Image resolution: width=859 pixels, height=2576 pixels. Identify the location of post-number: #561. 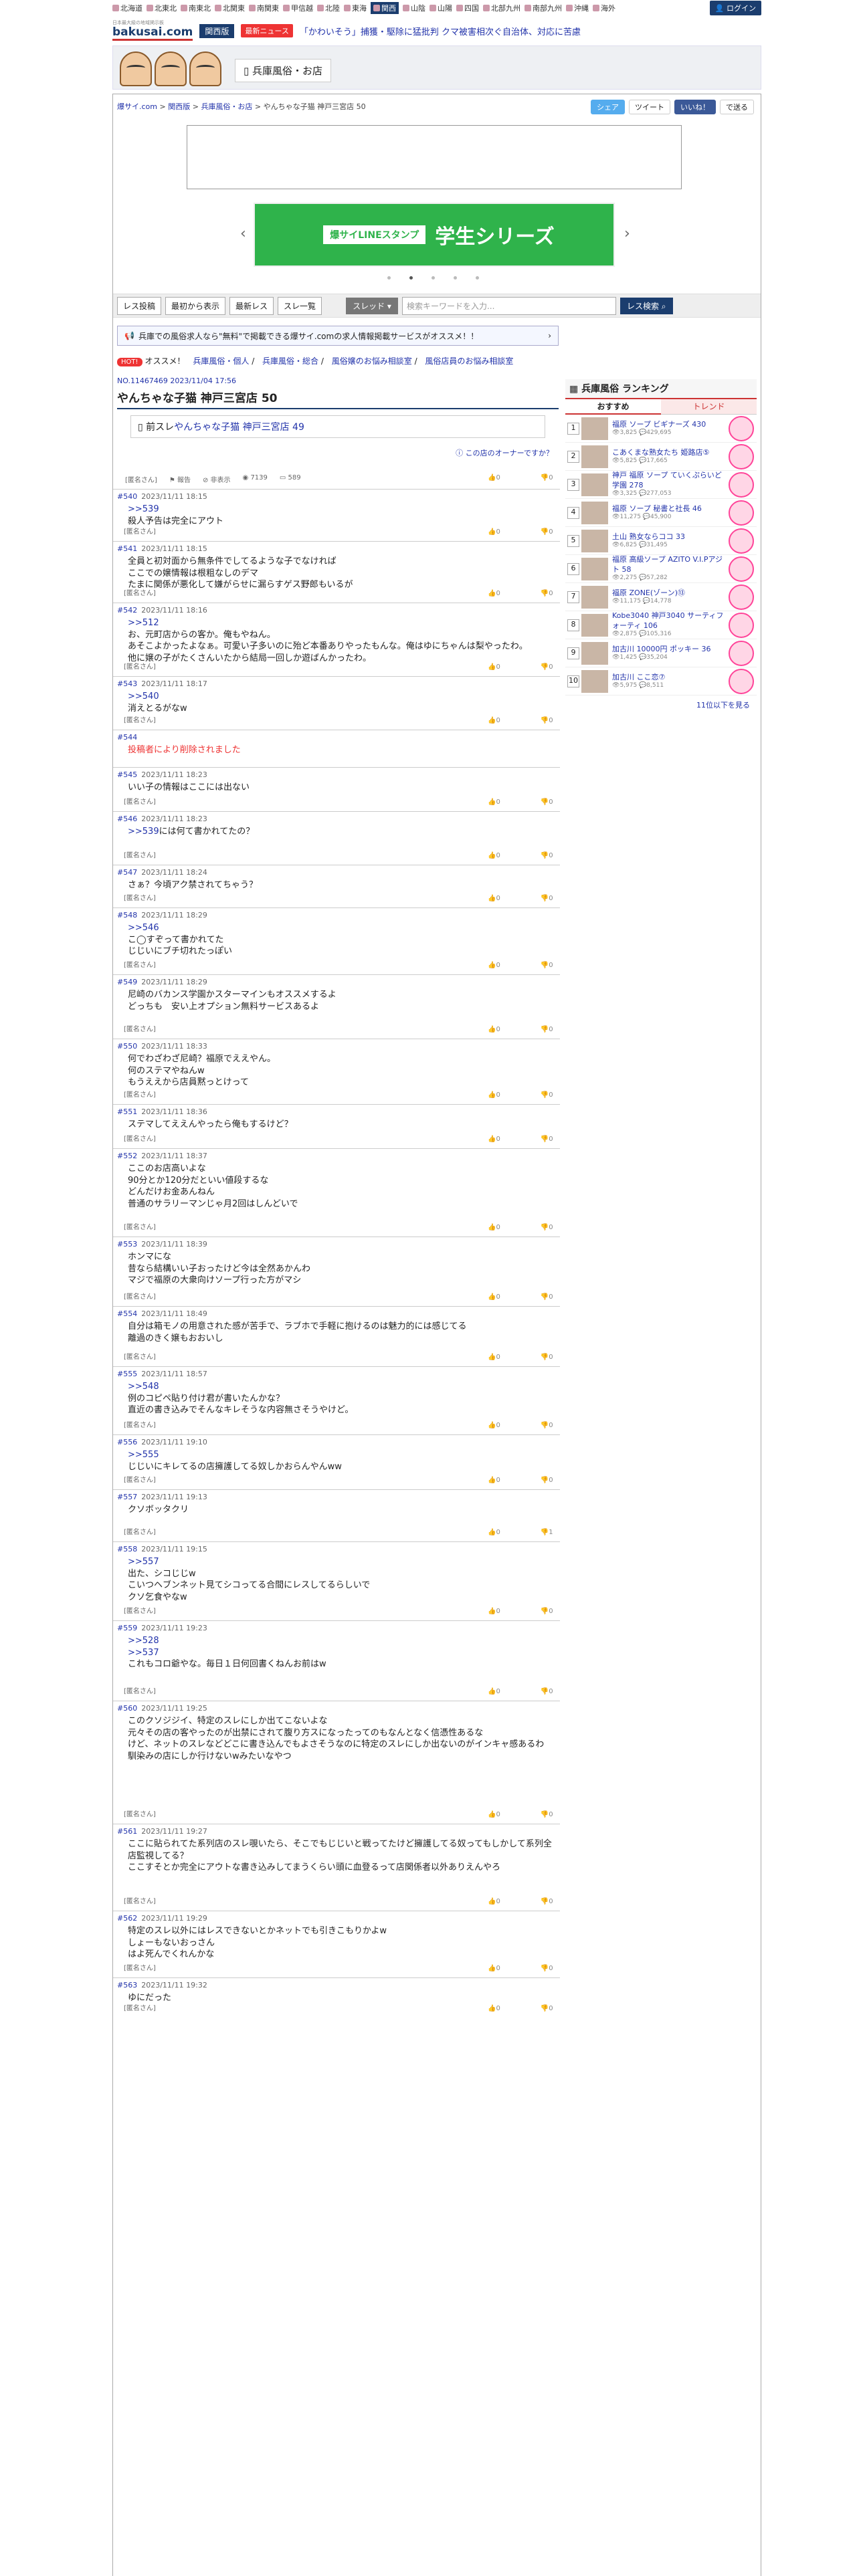
(127, 1831).